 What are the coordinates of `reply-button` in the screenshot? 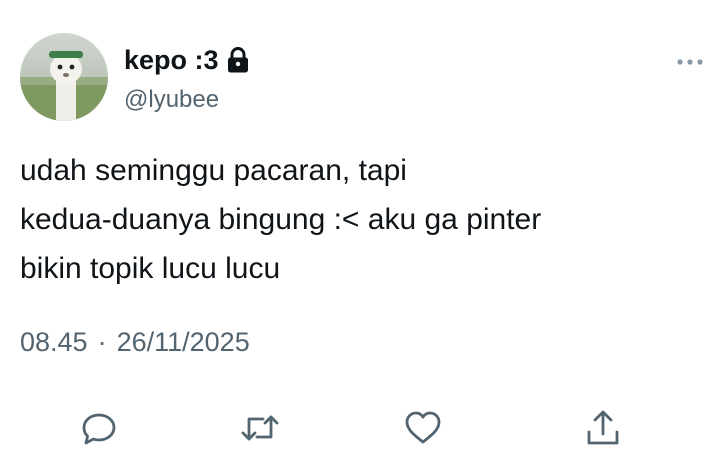 It's located at (99, 428).